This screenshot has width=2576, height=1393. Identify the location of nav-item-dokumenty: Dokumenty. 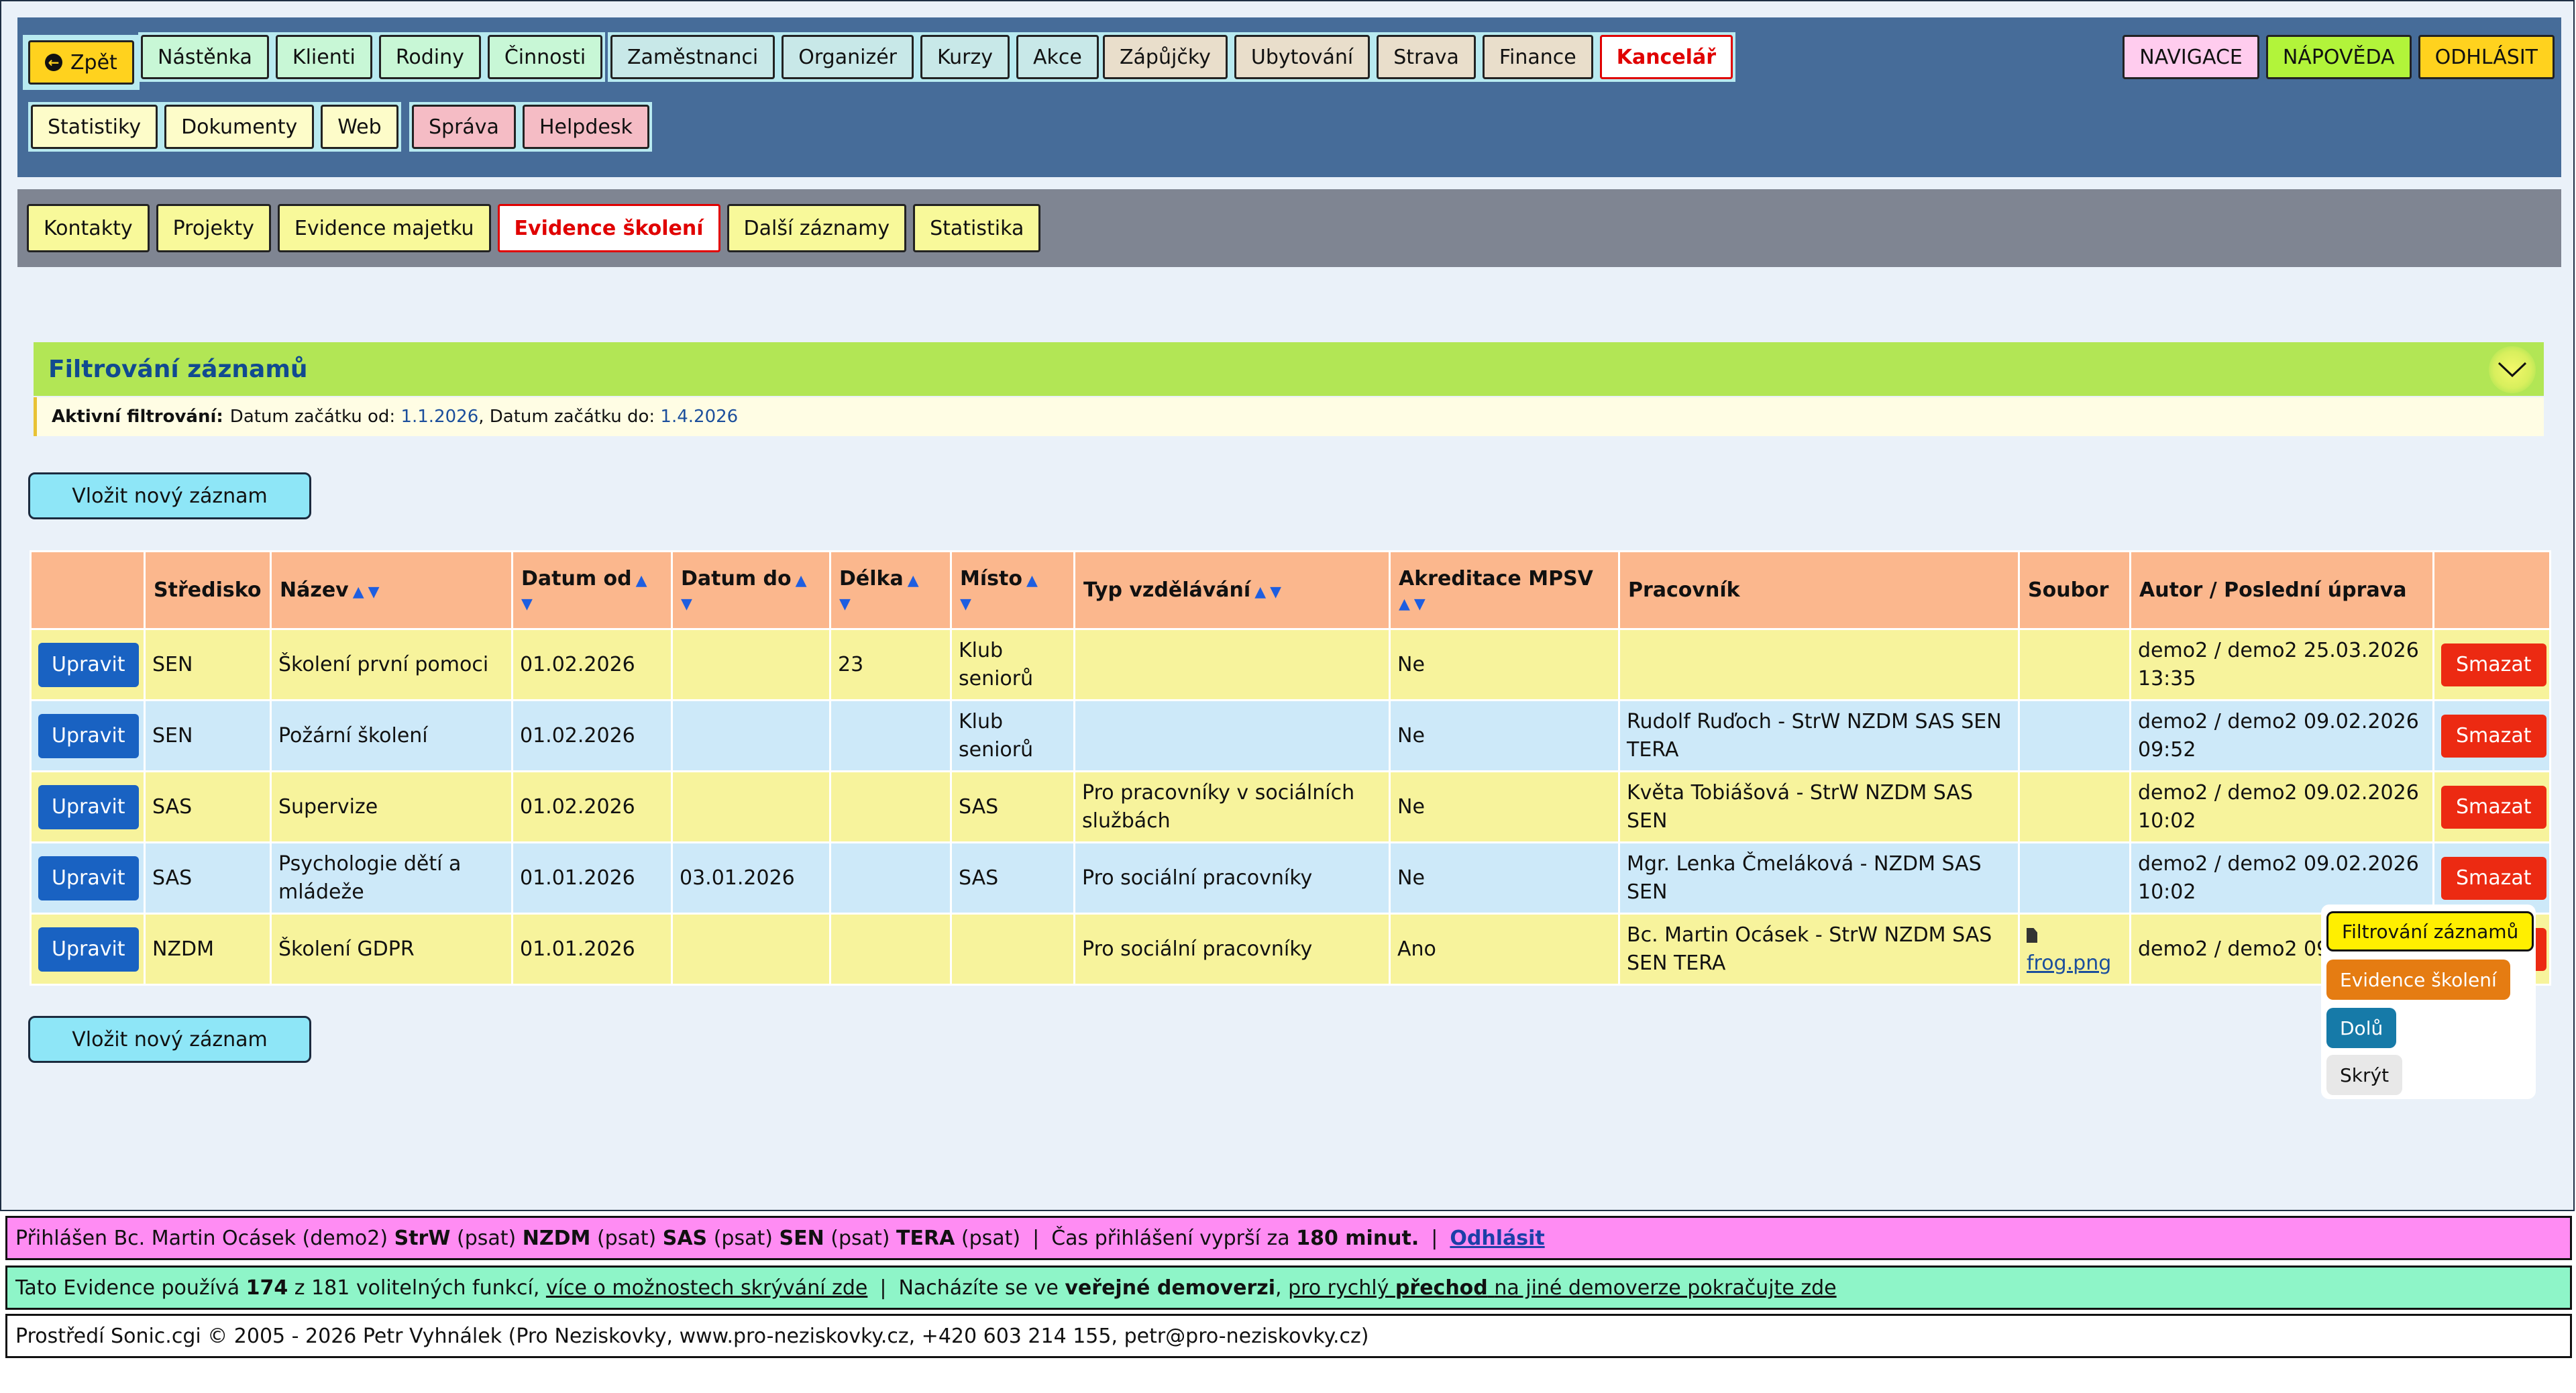
(239, 127).